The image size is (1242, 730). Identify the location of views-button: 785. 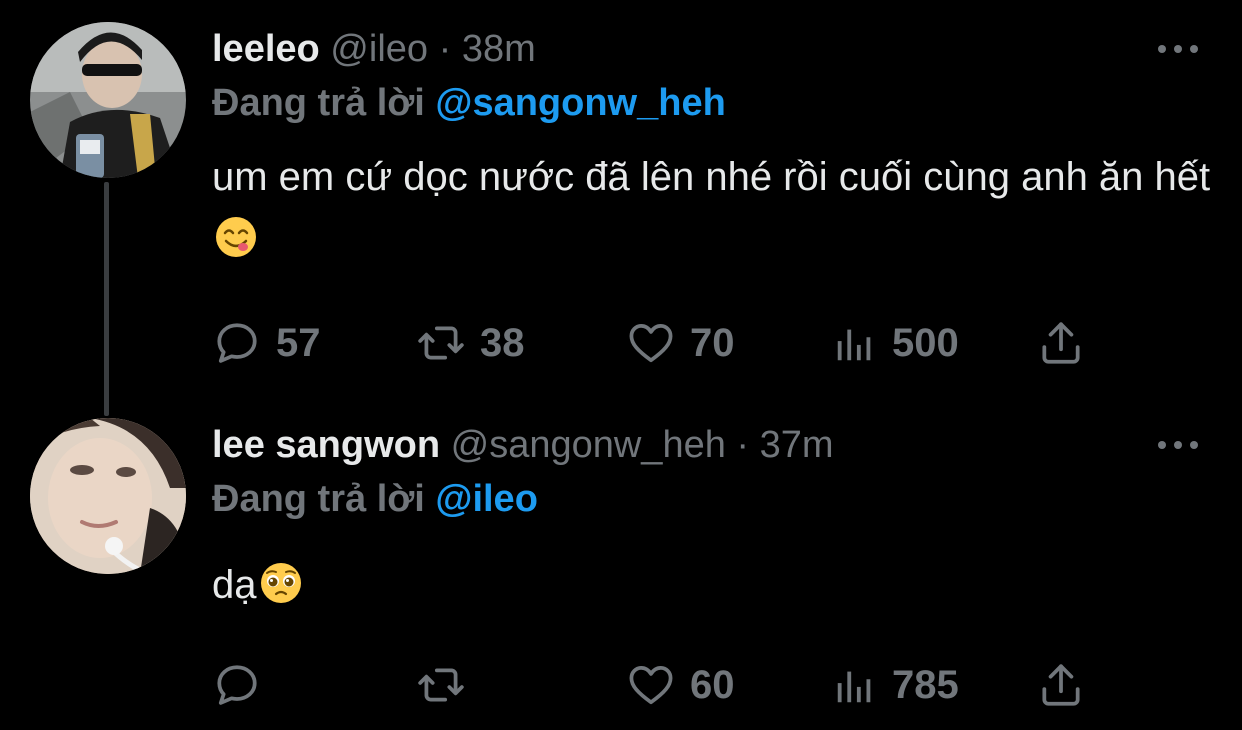
(895, 685).